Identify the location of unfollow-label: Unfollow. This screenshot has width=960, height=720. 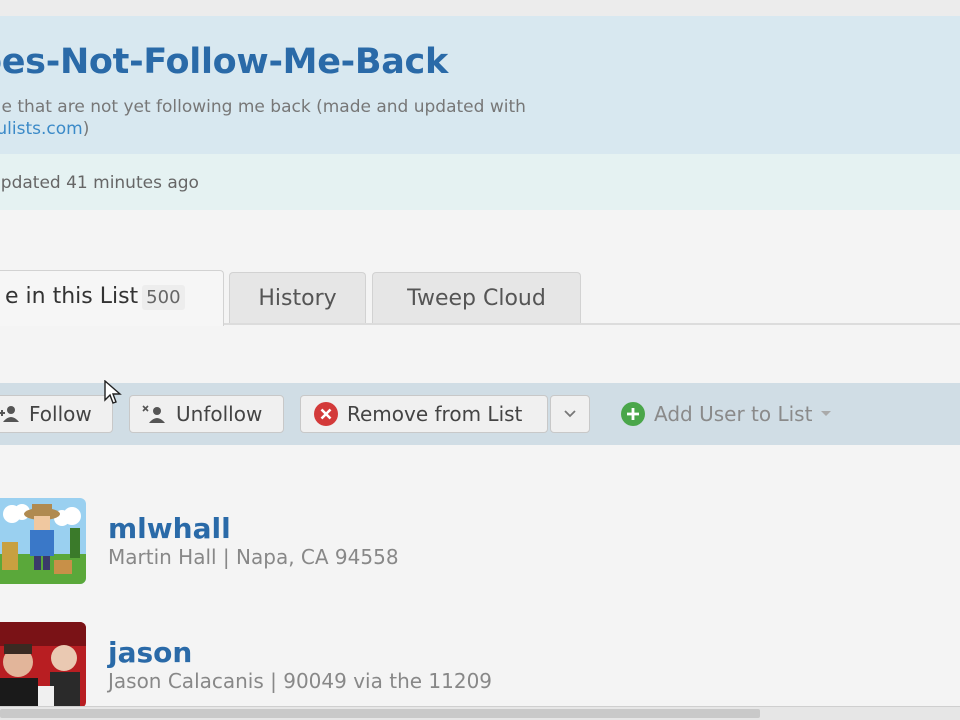
(219, 414).